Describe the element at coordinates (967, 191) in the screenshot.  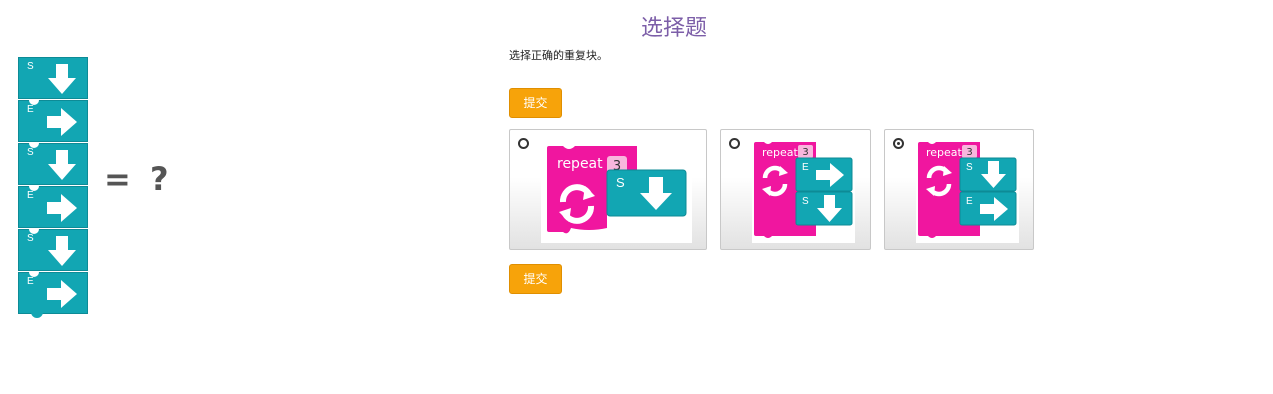
I see `option-3-image: repeat 3 S E` at that location.